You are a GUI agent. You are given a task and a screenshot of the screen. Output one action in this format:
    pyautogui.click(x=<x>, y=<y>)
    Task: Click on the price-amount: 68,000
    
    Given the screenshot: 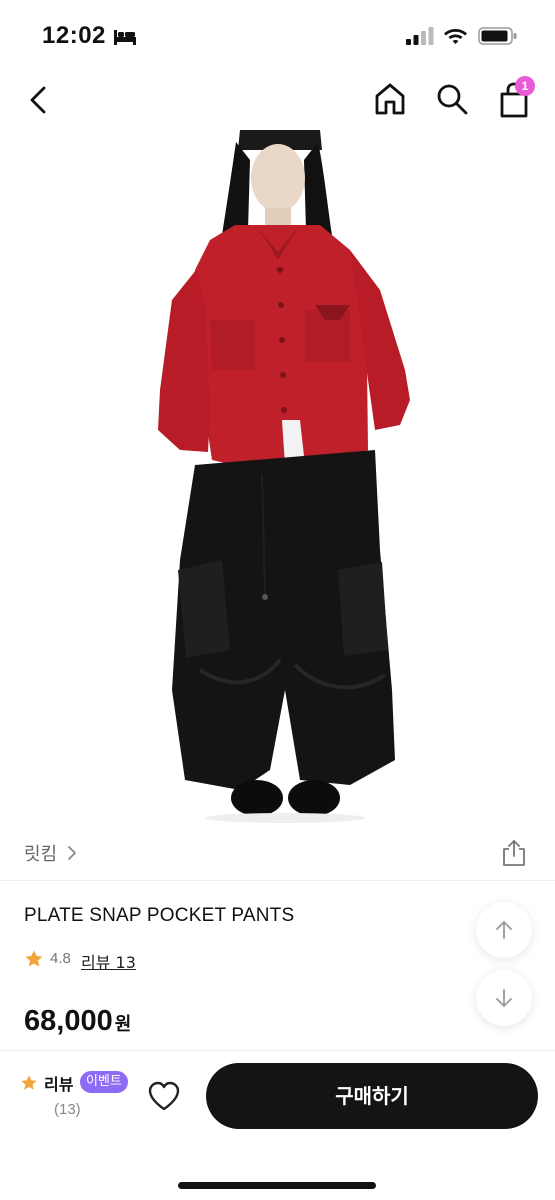 What is the action you would take?
    pyautogui.click(x=68, y=1021)
    